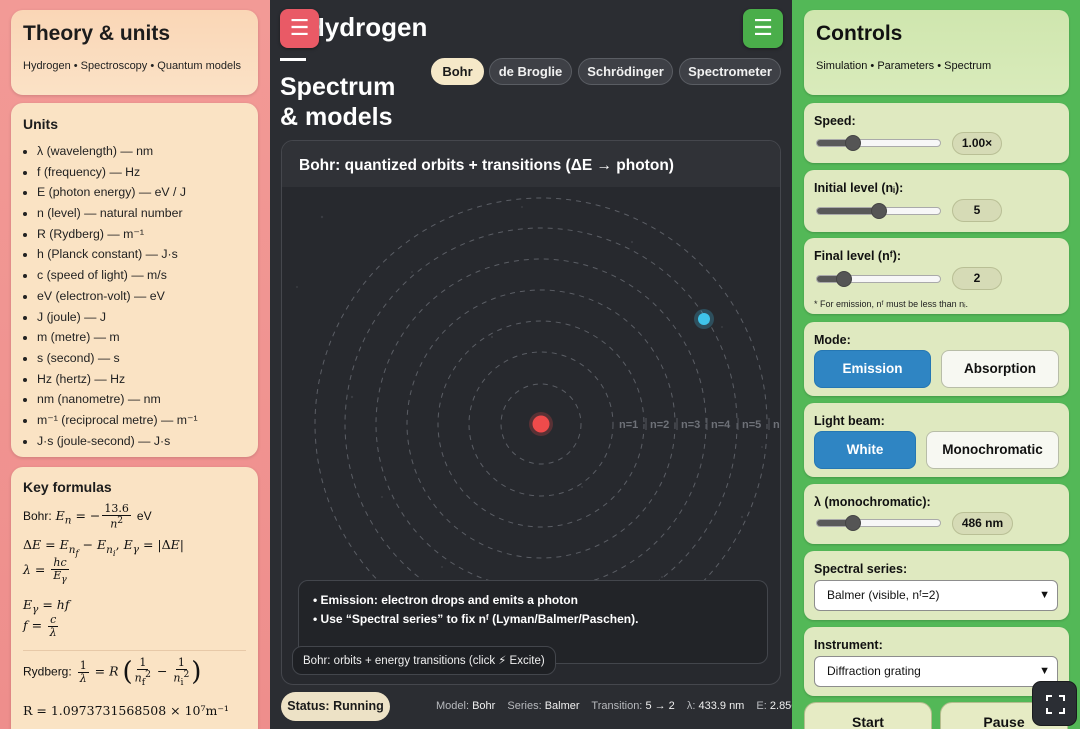 This screenshot has width=1080, height=729. What do you see at coordinates (335, 706) in the screenshot?
I see `status-badge: Status: Running` at bounding box center [335, 706].